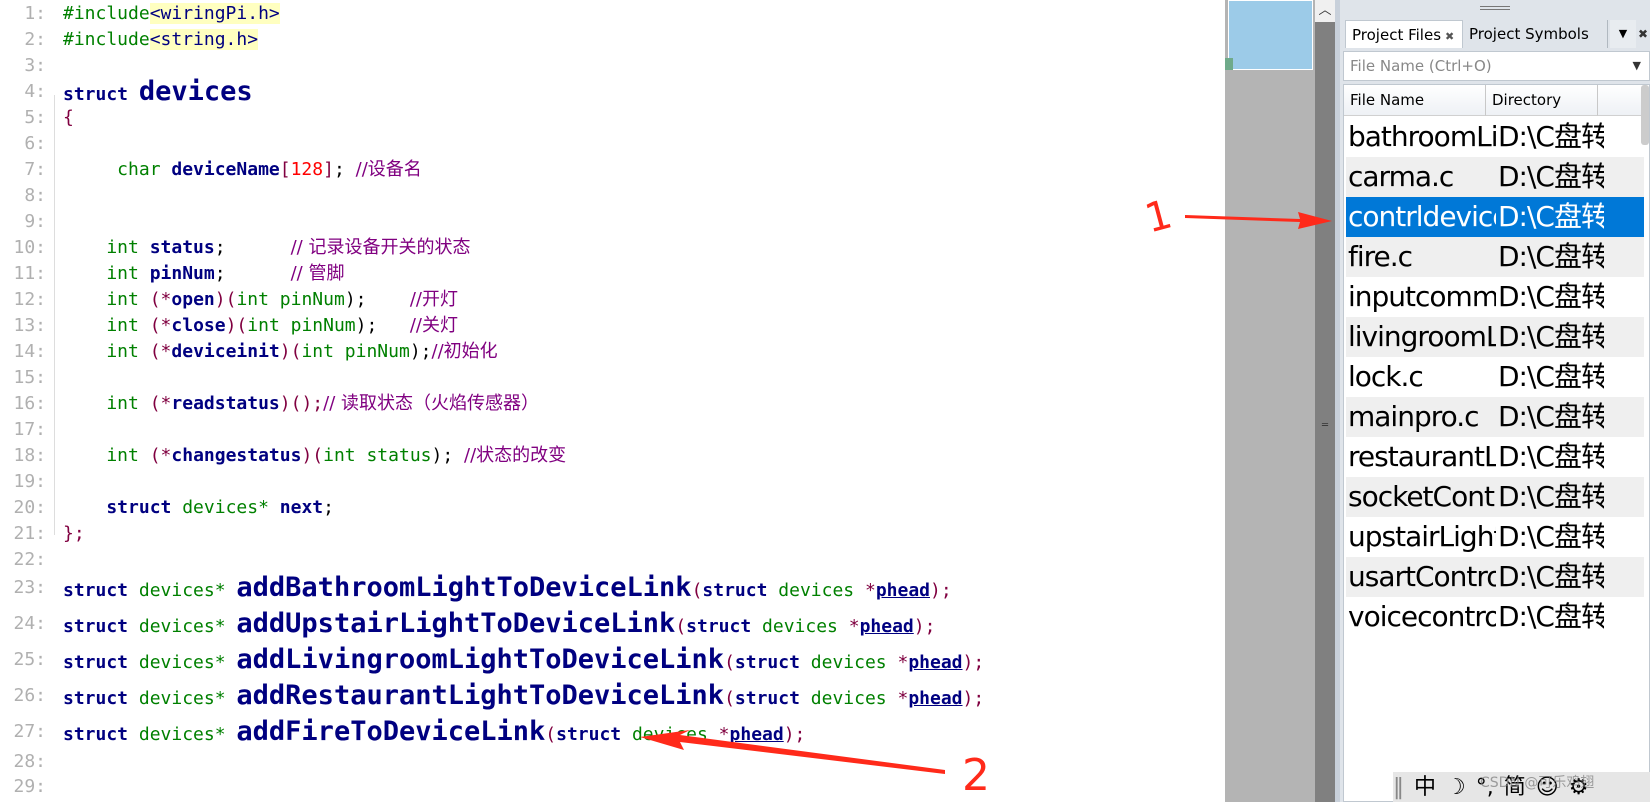  What do you see at coordinates (380, 247) in the screenshot?
I see `code-token: // 记录设备开关的状态` at bounding box center [380, 247].